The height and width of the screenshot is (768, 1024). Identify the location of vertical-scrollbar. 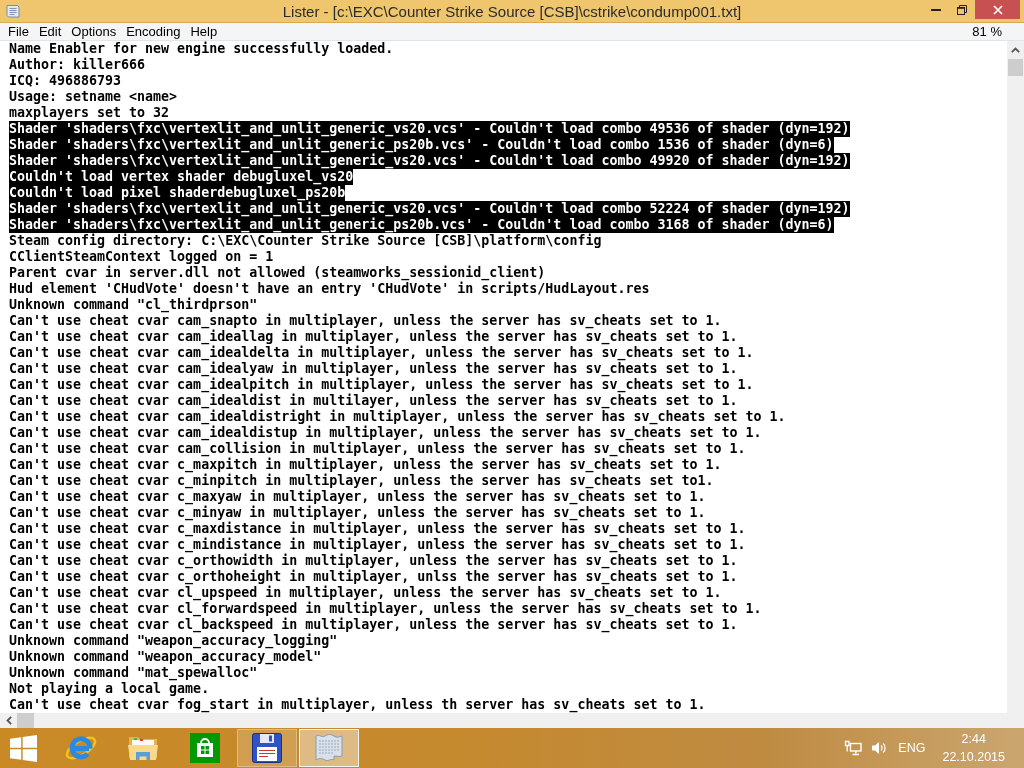
(1015, 377).